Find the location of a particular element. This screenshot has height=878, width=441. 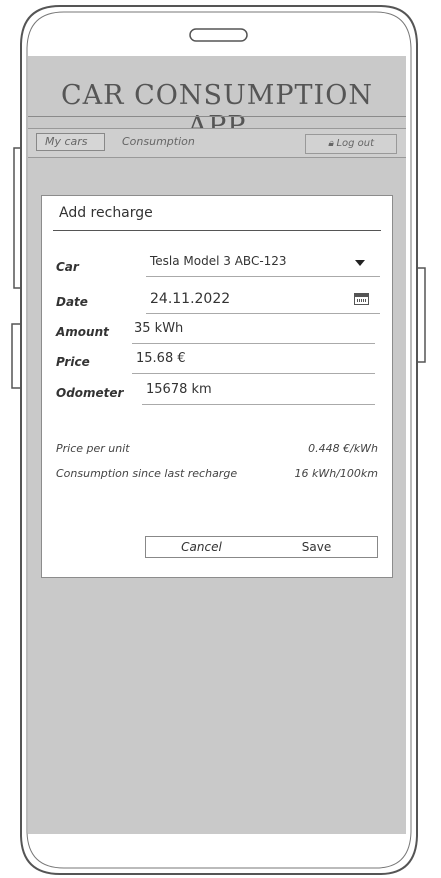

navbar: My cars Consumption 🔒︎ Log out is located at coordinates (217, 143).